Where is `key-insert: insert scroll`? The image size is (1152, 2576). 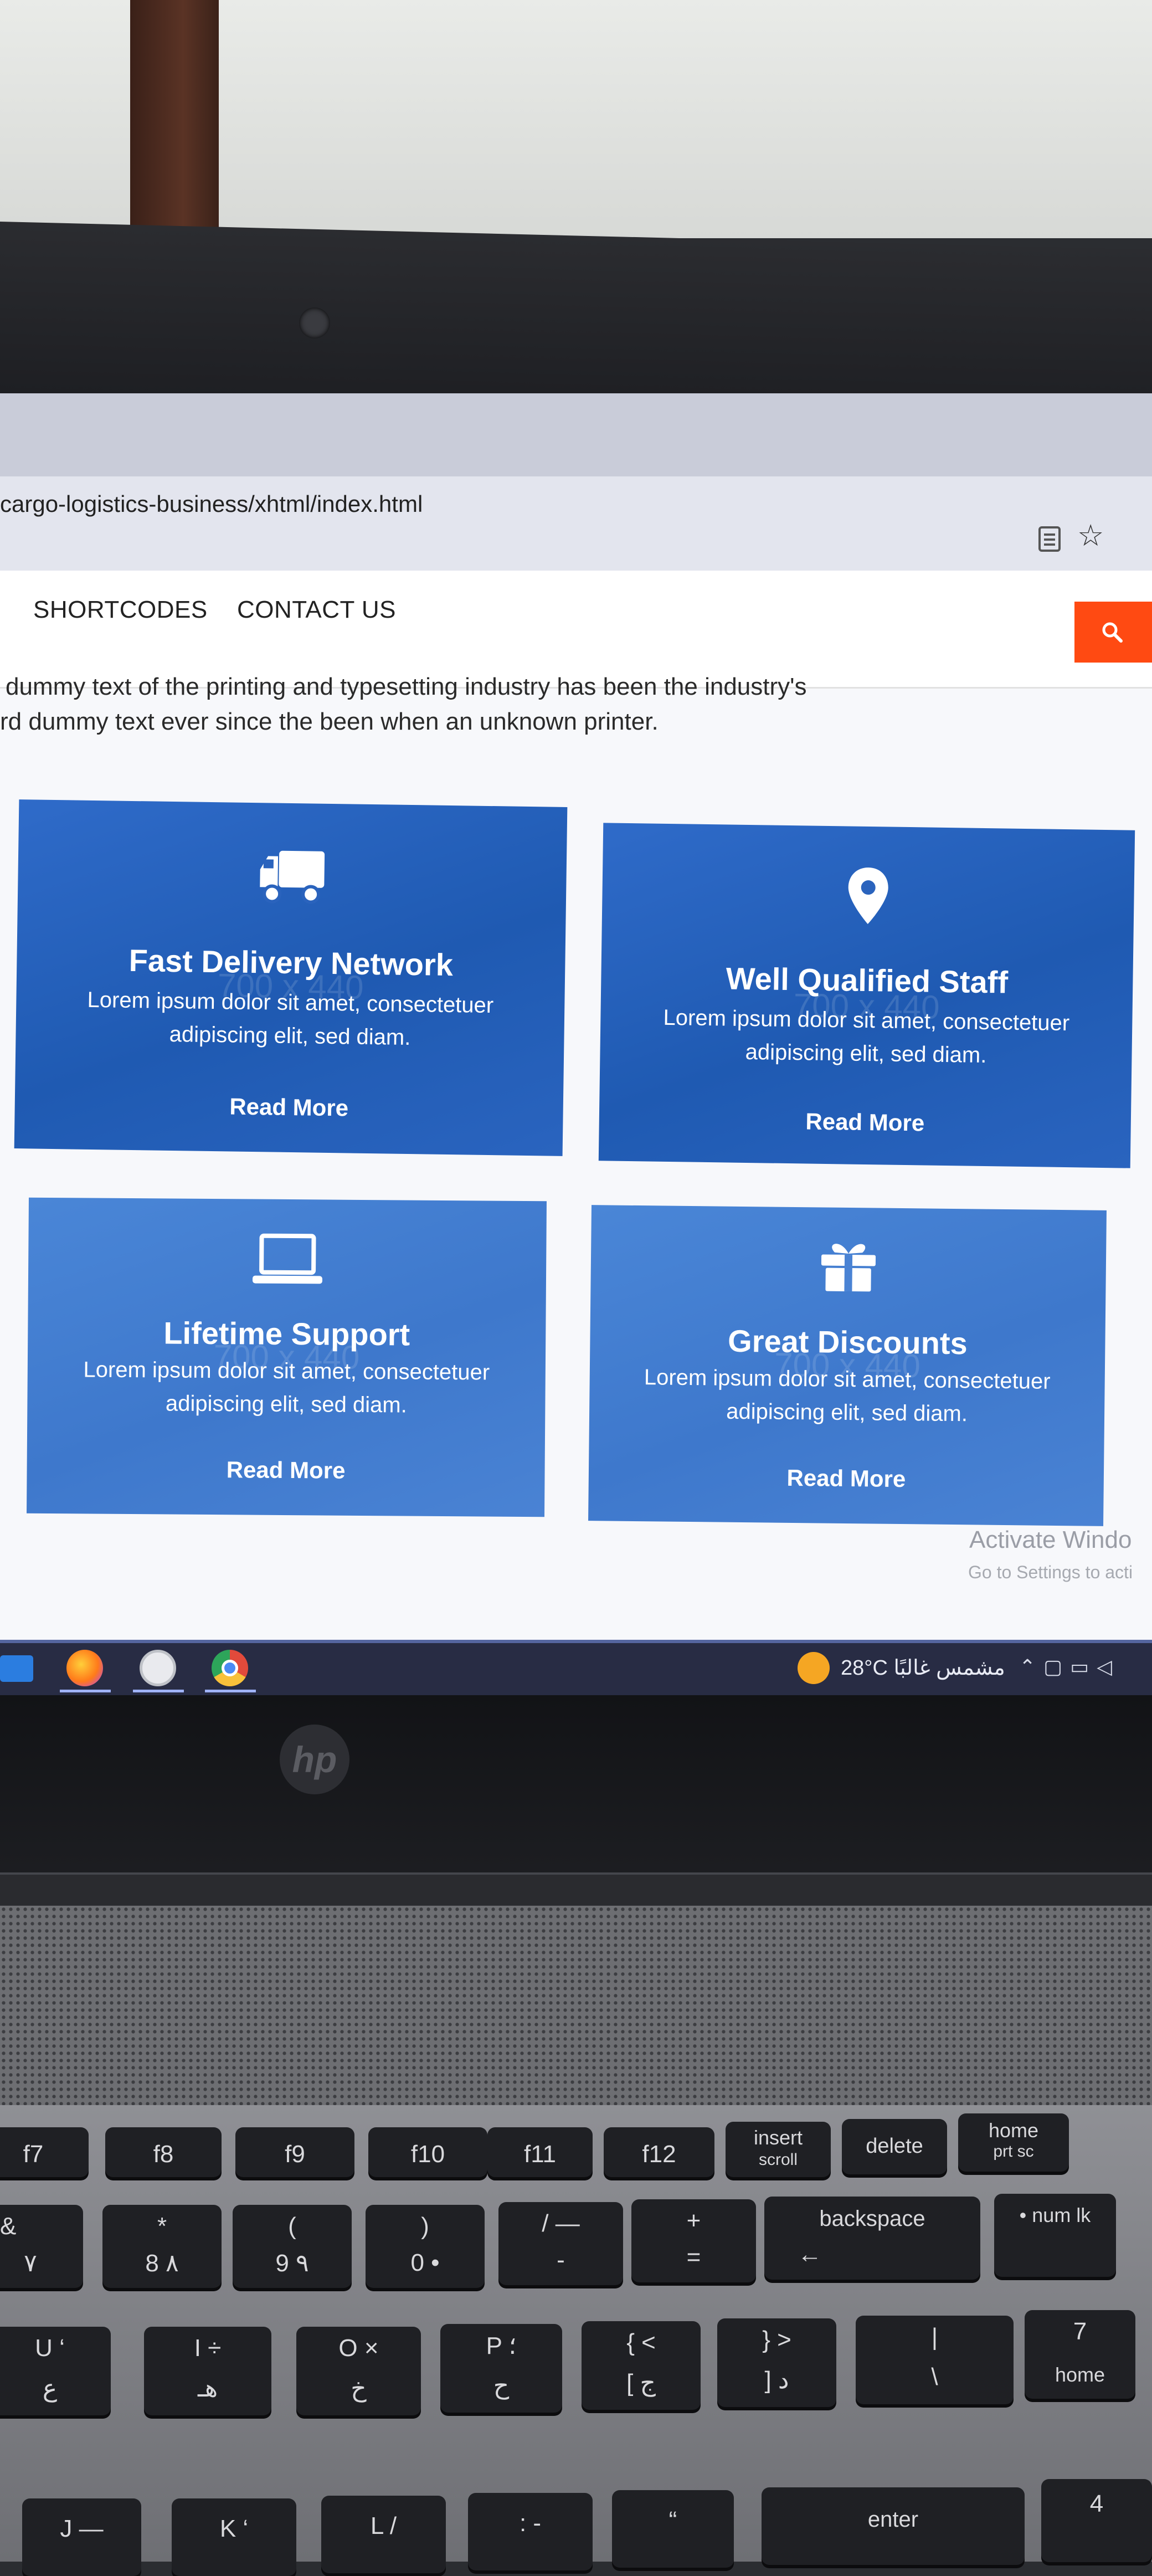 key-insert: insert scroll is located at coordinates (778, 2149).